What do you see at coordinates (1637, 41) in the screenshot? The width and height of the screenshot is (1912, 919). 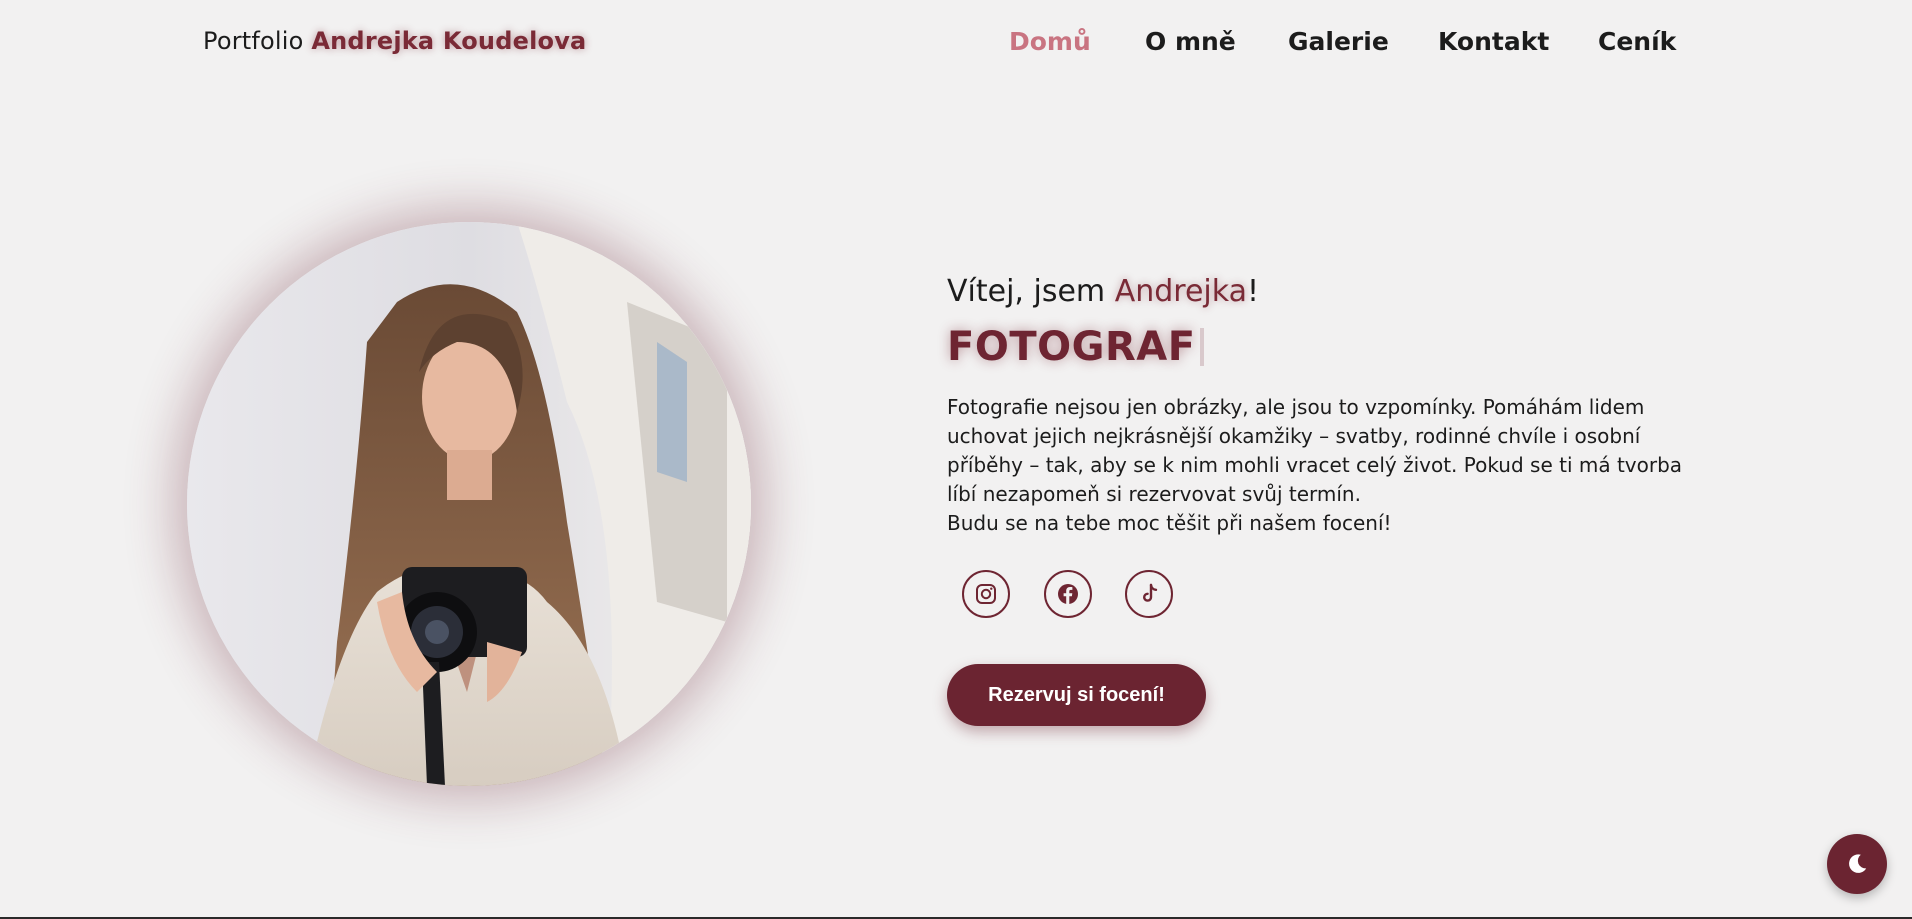 I see `nav-item-cenik: Ceník` at bounding box center [1637, 41].